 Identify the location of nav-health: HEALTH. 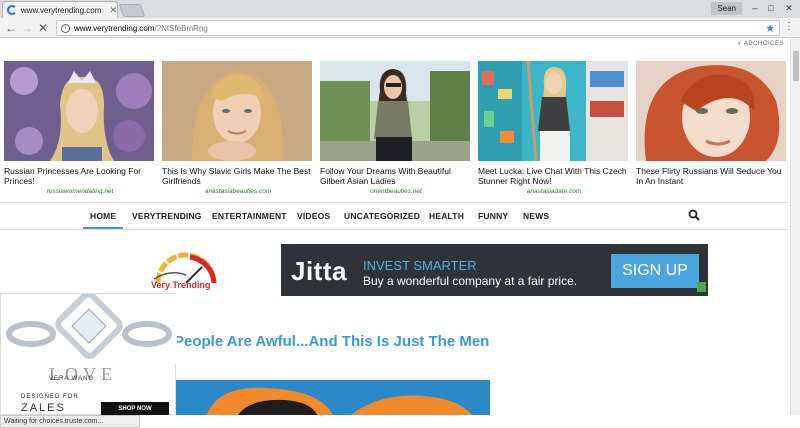
(446, 216).